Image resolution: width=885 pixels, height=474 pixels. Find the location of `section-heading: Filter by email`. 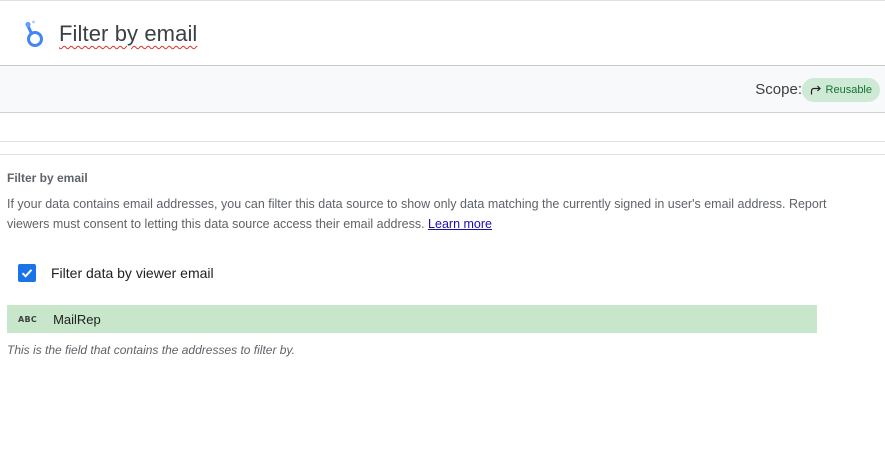

section-heading: Filter by email is located at coordinates (47, 178).